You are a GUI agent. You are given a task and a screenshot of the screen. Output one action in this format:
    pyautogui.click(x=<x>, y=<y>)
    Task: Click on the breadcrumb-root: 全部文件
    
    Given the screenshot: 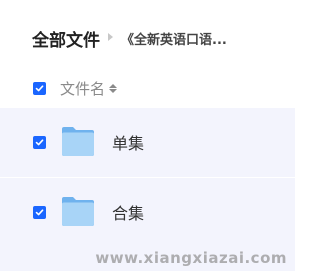 What is the action you would take?
    pyautogui.click(x=66, y=38)
    